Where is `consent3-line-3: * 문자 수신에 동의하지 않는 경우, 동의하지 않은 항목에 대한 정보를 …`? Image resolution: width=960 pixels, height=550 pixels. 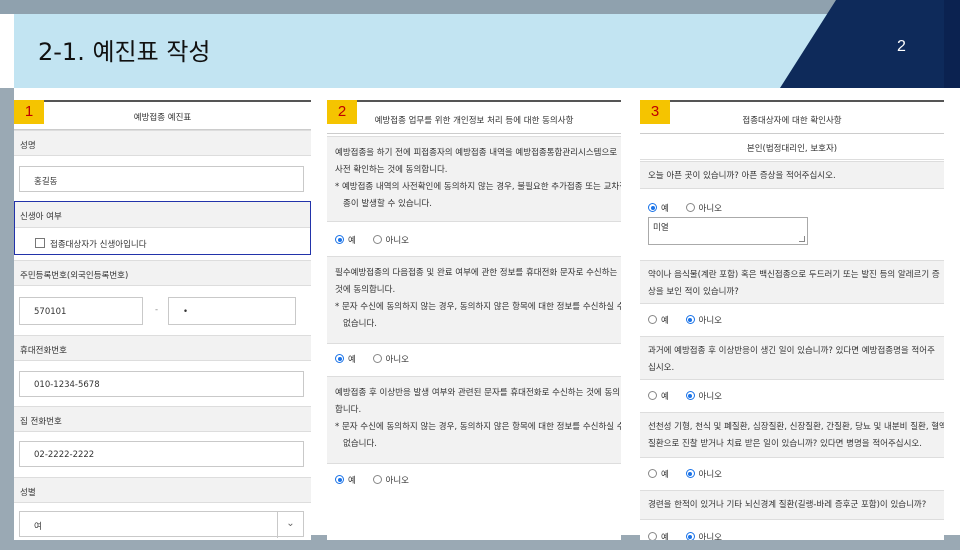 consent3-line-3: * 문자 수신에 동의하지 않는 경우, 동의하지 않은 항목에 대한 정보를 … is located at coordinates (478, 427).